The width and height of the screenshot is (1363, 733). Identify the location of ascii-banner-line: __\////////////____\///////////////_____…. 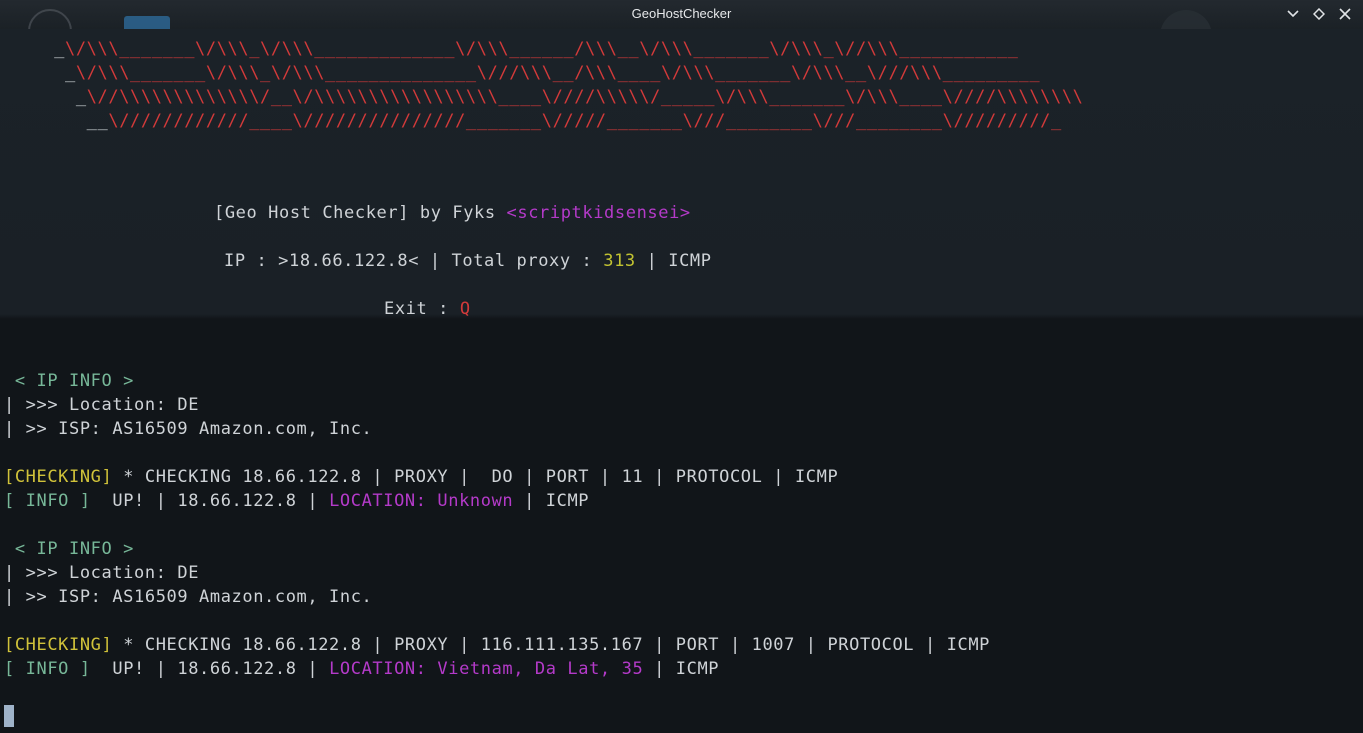
(531, 121).